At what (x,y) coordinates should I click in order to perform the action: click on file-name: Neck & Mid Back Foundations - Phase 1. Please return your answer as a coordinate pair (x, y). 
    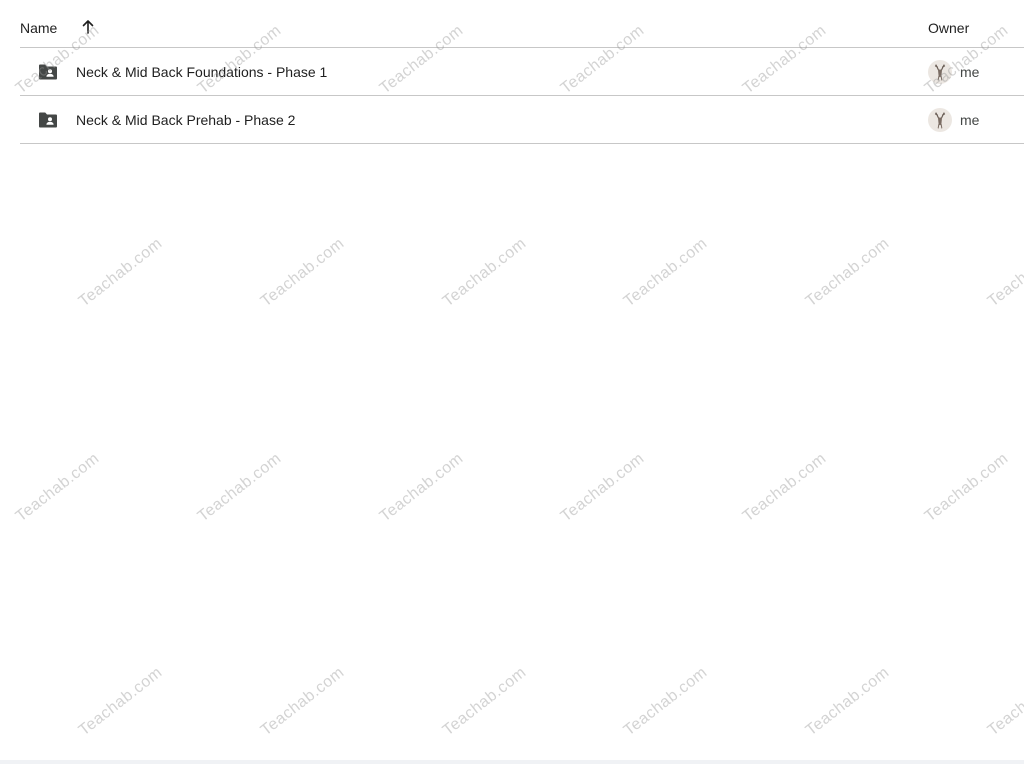
    Looking at the image, I should click on (201, 72).